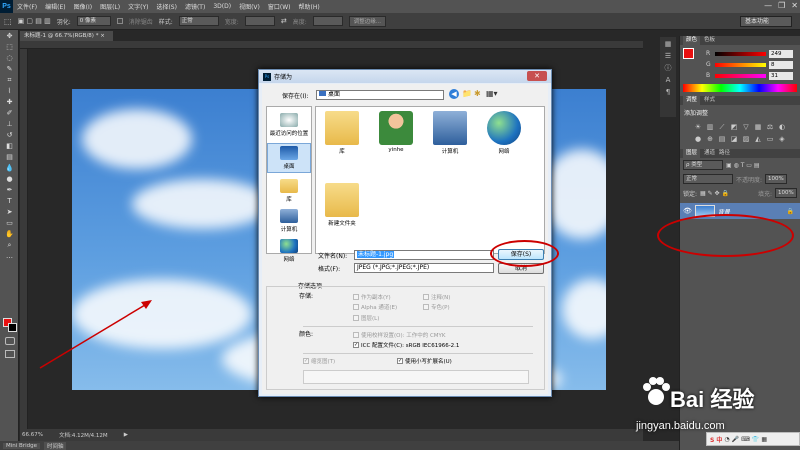 The width and height of the screenshot is (800, 450). What do you see at coordinates (668, 92) in the screenshot?
I see `paragraph-panel-icon: ¶` at bounding box center [668, 92].